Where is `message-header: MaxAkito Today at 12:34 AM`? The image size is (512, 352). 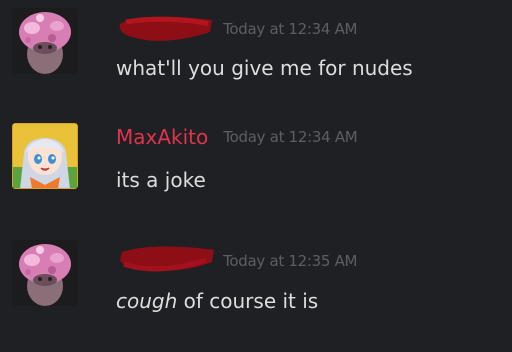 message-header: MaxAkito Today at 12:34 AM is located at coordinates (237, 142).